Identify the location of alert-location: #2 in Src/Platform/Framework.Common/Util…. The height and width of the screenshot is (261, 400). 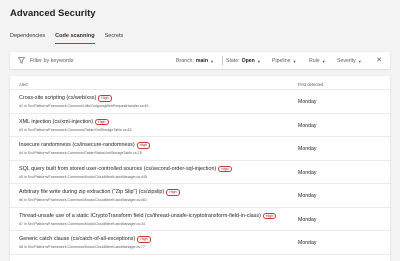
(84, 106).